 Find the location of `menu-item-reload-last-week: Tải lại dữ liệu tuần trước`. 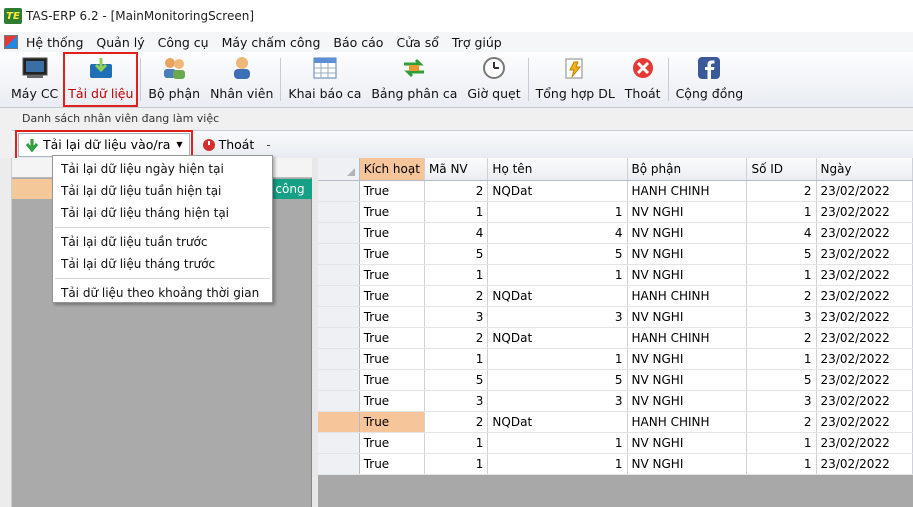

menu-item-reload-last-week: Tải lại dữ liệu tuần trước is located at coordinates (162, 242).